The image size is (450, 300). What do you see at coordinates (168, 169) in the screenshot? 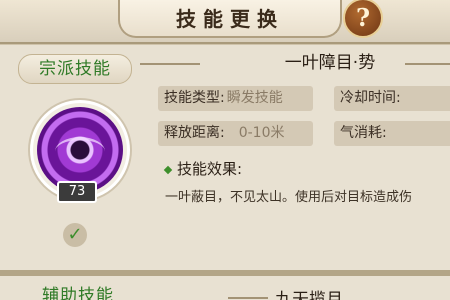
I see `diamond-bullet-icon` at bounding box center [168, 169].